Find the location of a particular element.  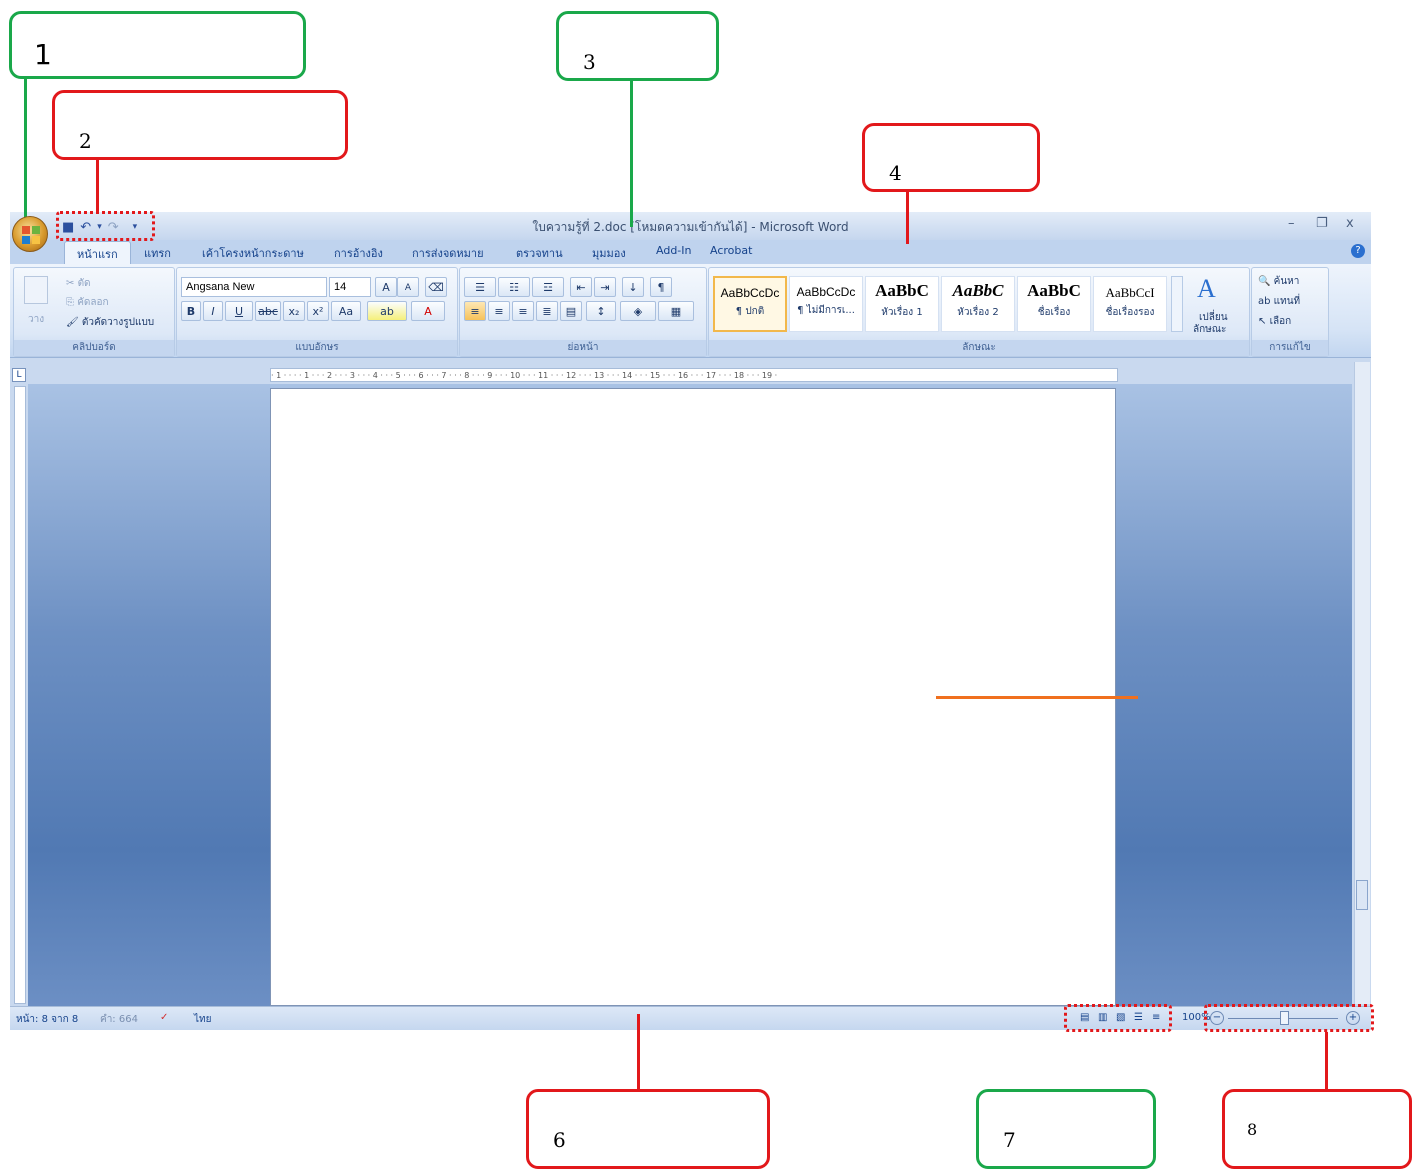

cut-button: ✂ ตัด is located at coordinates (78, 283).